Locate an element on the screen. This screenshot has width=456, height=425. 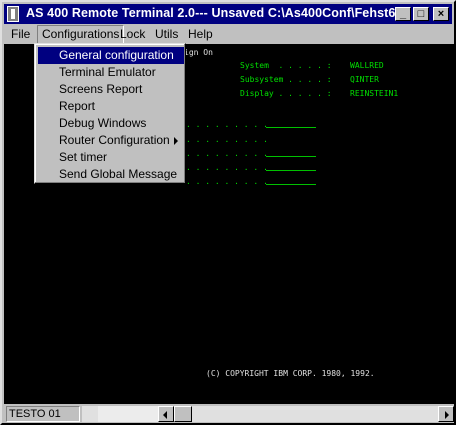
display-label: Display . . . . . : is located at coordinates (286, 93).